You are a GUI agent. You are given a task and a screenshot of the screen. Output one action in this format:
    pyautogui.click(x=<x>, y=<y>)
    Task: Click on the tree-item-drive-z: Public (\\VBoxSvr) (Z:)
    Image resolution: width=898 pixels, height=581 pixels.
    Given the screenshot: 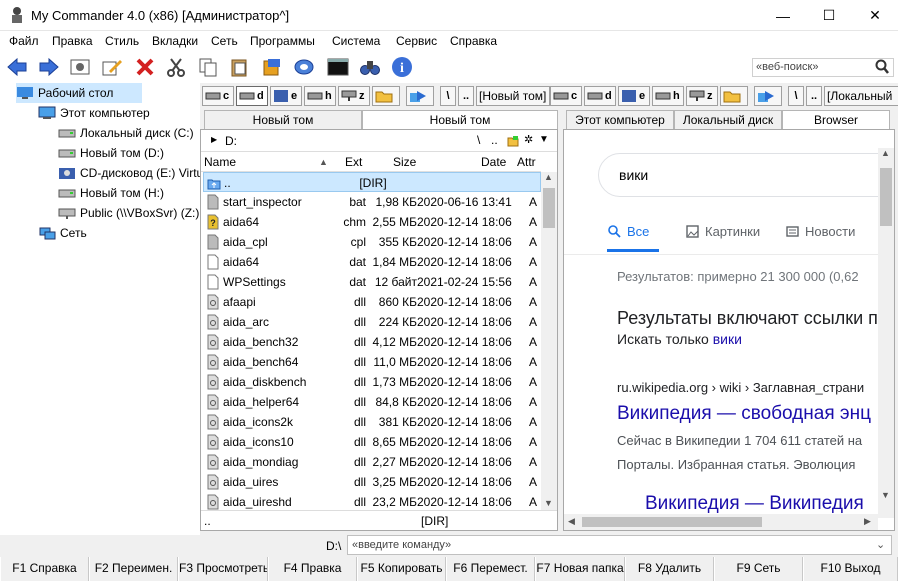 What is the action you would take?
    pyautogui.click(x=129, y=213)
    